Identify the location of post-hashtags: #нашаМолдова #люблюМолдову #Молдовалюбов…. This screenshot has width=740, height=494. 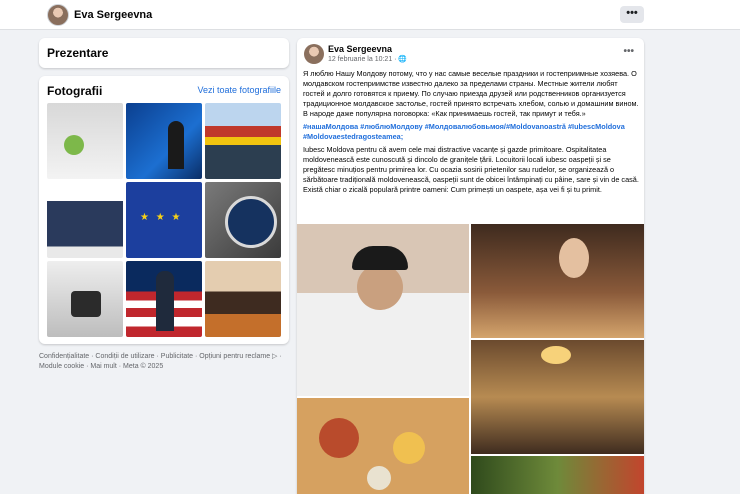
(471, 132).